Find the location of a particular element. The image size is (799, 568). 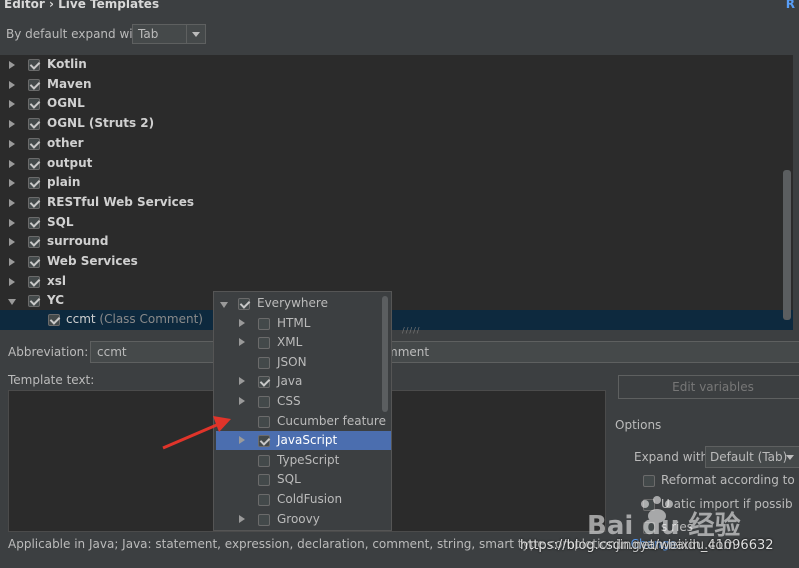

template-group-row: YC is located at coordinates (396, 301).